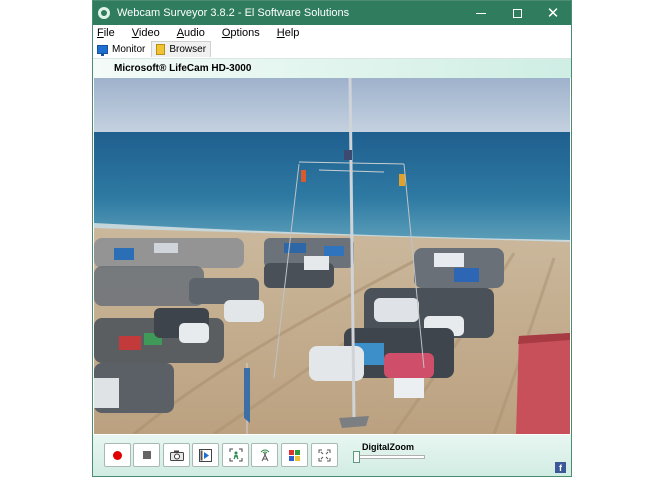 This screenshot has height=477, width=664. I want to click on color-palette-icon, so click(294, 455).